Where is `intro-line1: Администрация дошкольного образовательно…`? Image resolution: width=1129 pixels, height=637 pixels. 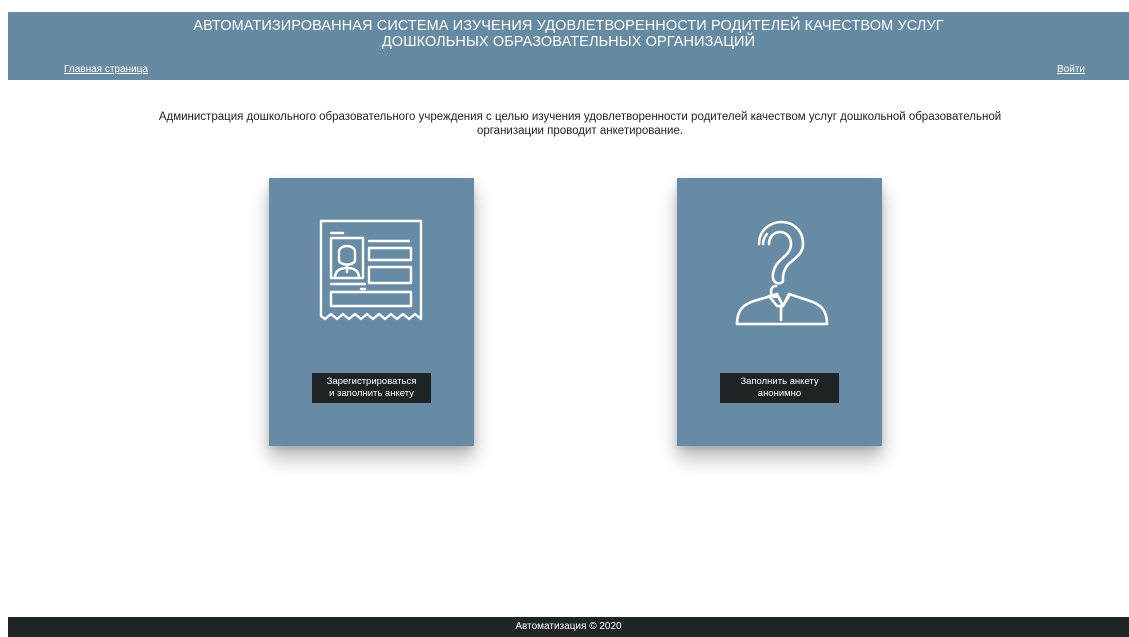
intro-line1: Администрация дошкольного образовательно… is located at coordinates (580, 117).